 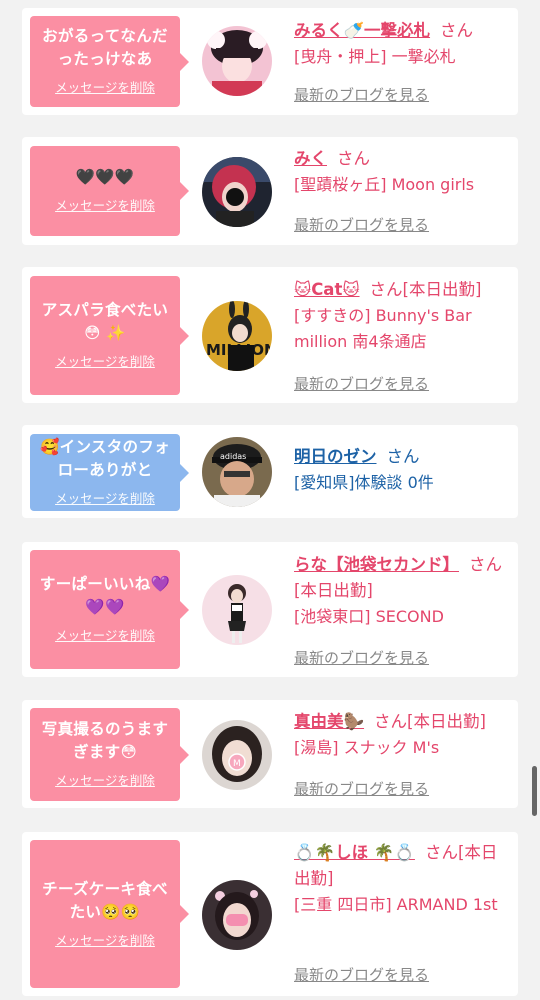 I want to click on message-text: おがるってなんだったっけなあ, so click(x=105, y=47).